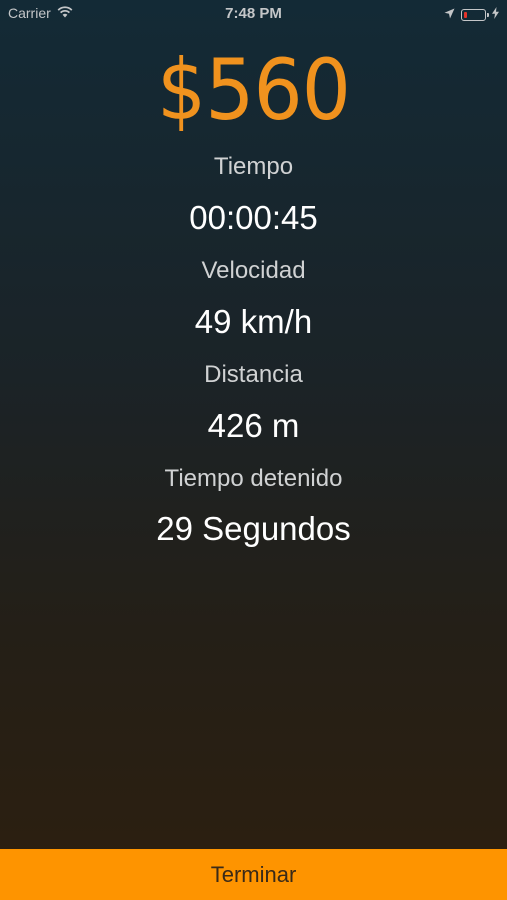 This screenshot has width=507, height=900. What do you see at coordinates (253, 321) in the screenshot?
I see `speed-value: 49 km/h` at bounding box center [253, 321].